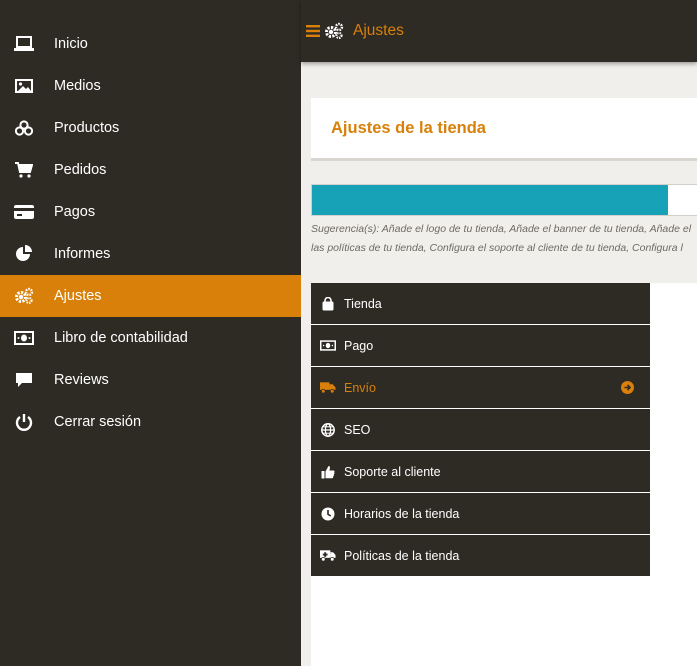  I want to click on sidebar-item-label: Ajustes, so click(78, 296).